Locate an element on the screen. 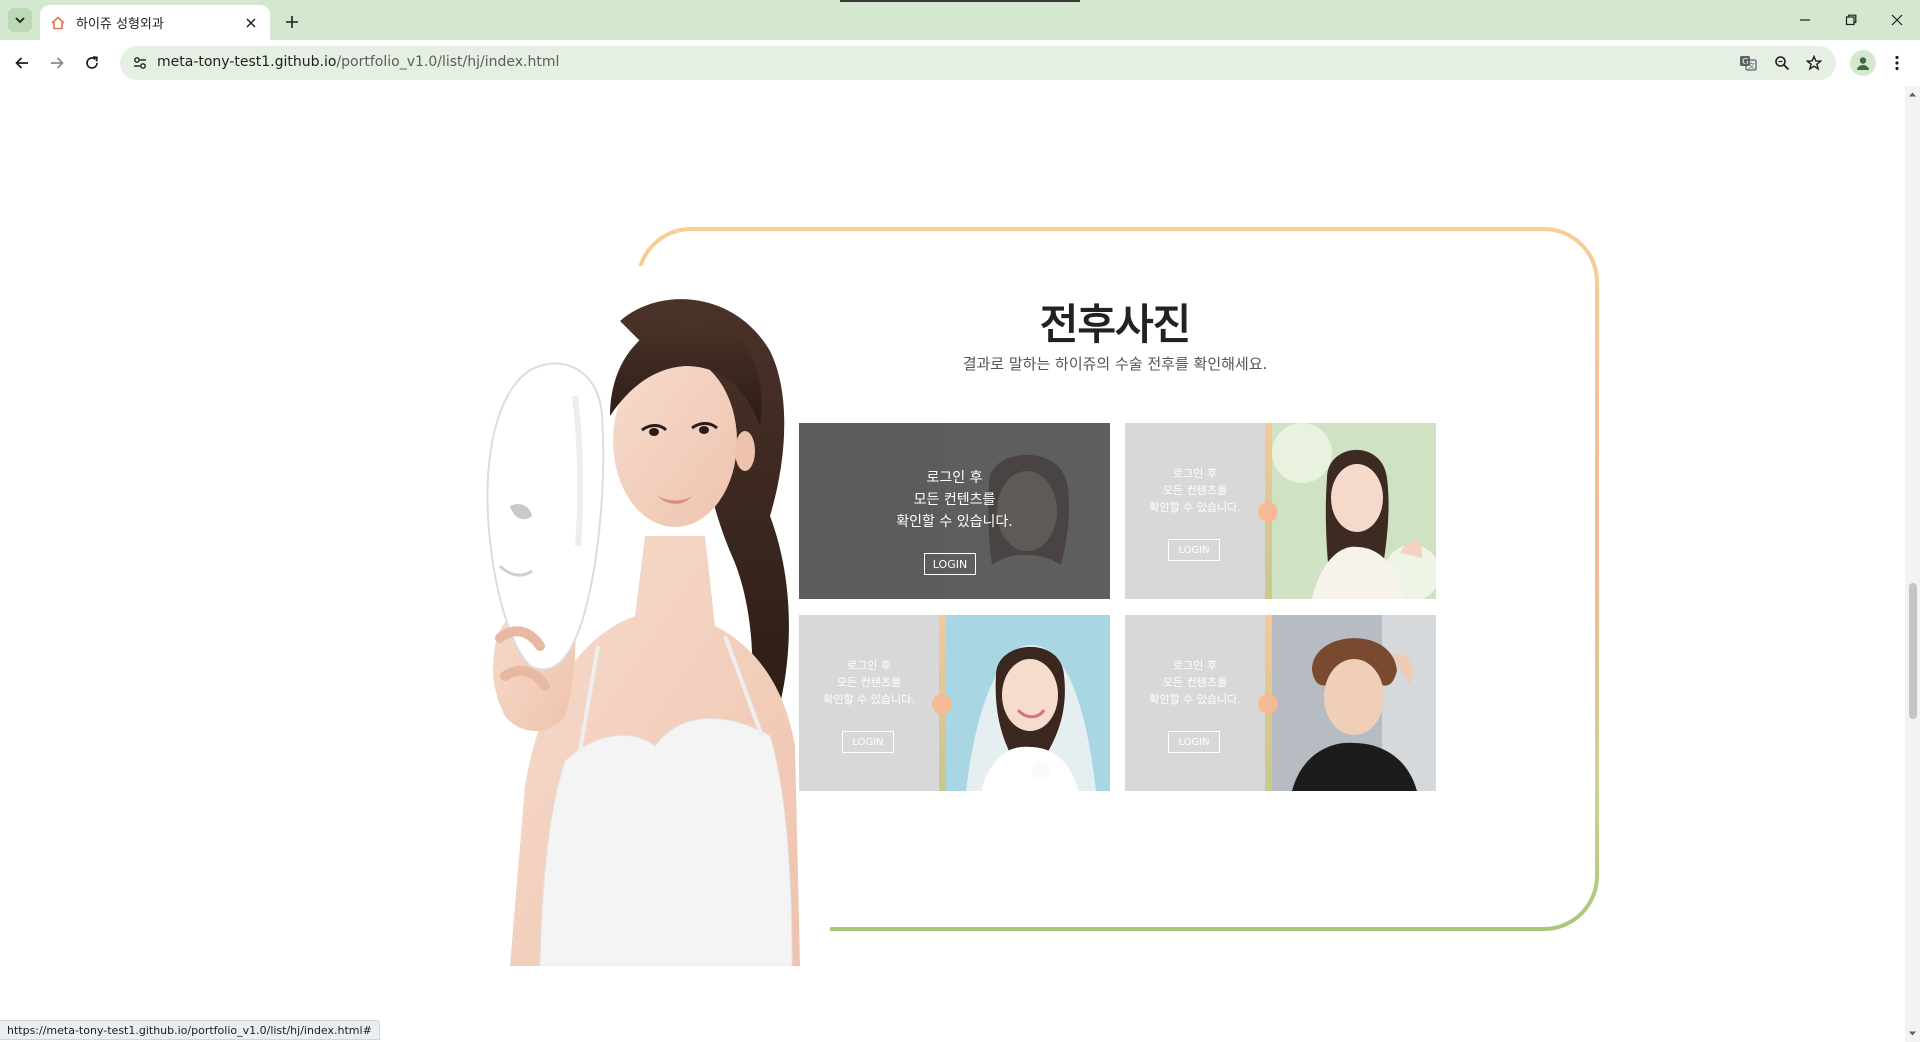 This screenshot has width=1920, height=1042. vertical-scrollbar is located at coordinates (1912, 564).